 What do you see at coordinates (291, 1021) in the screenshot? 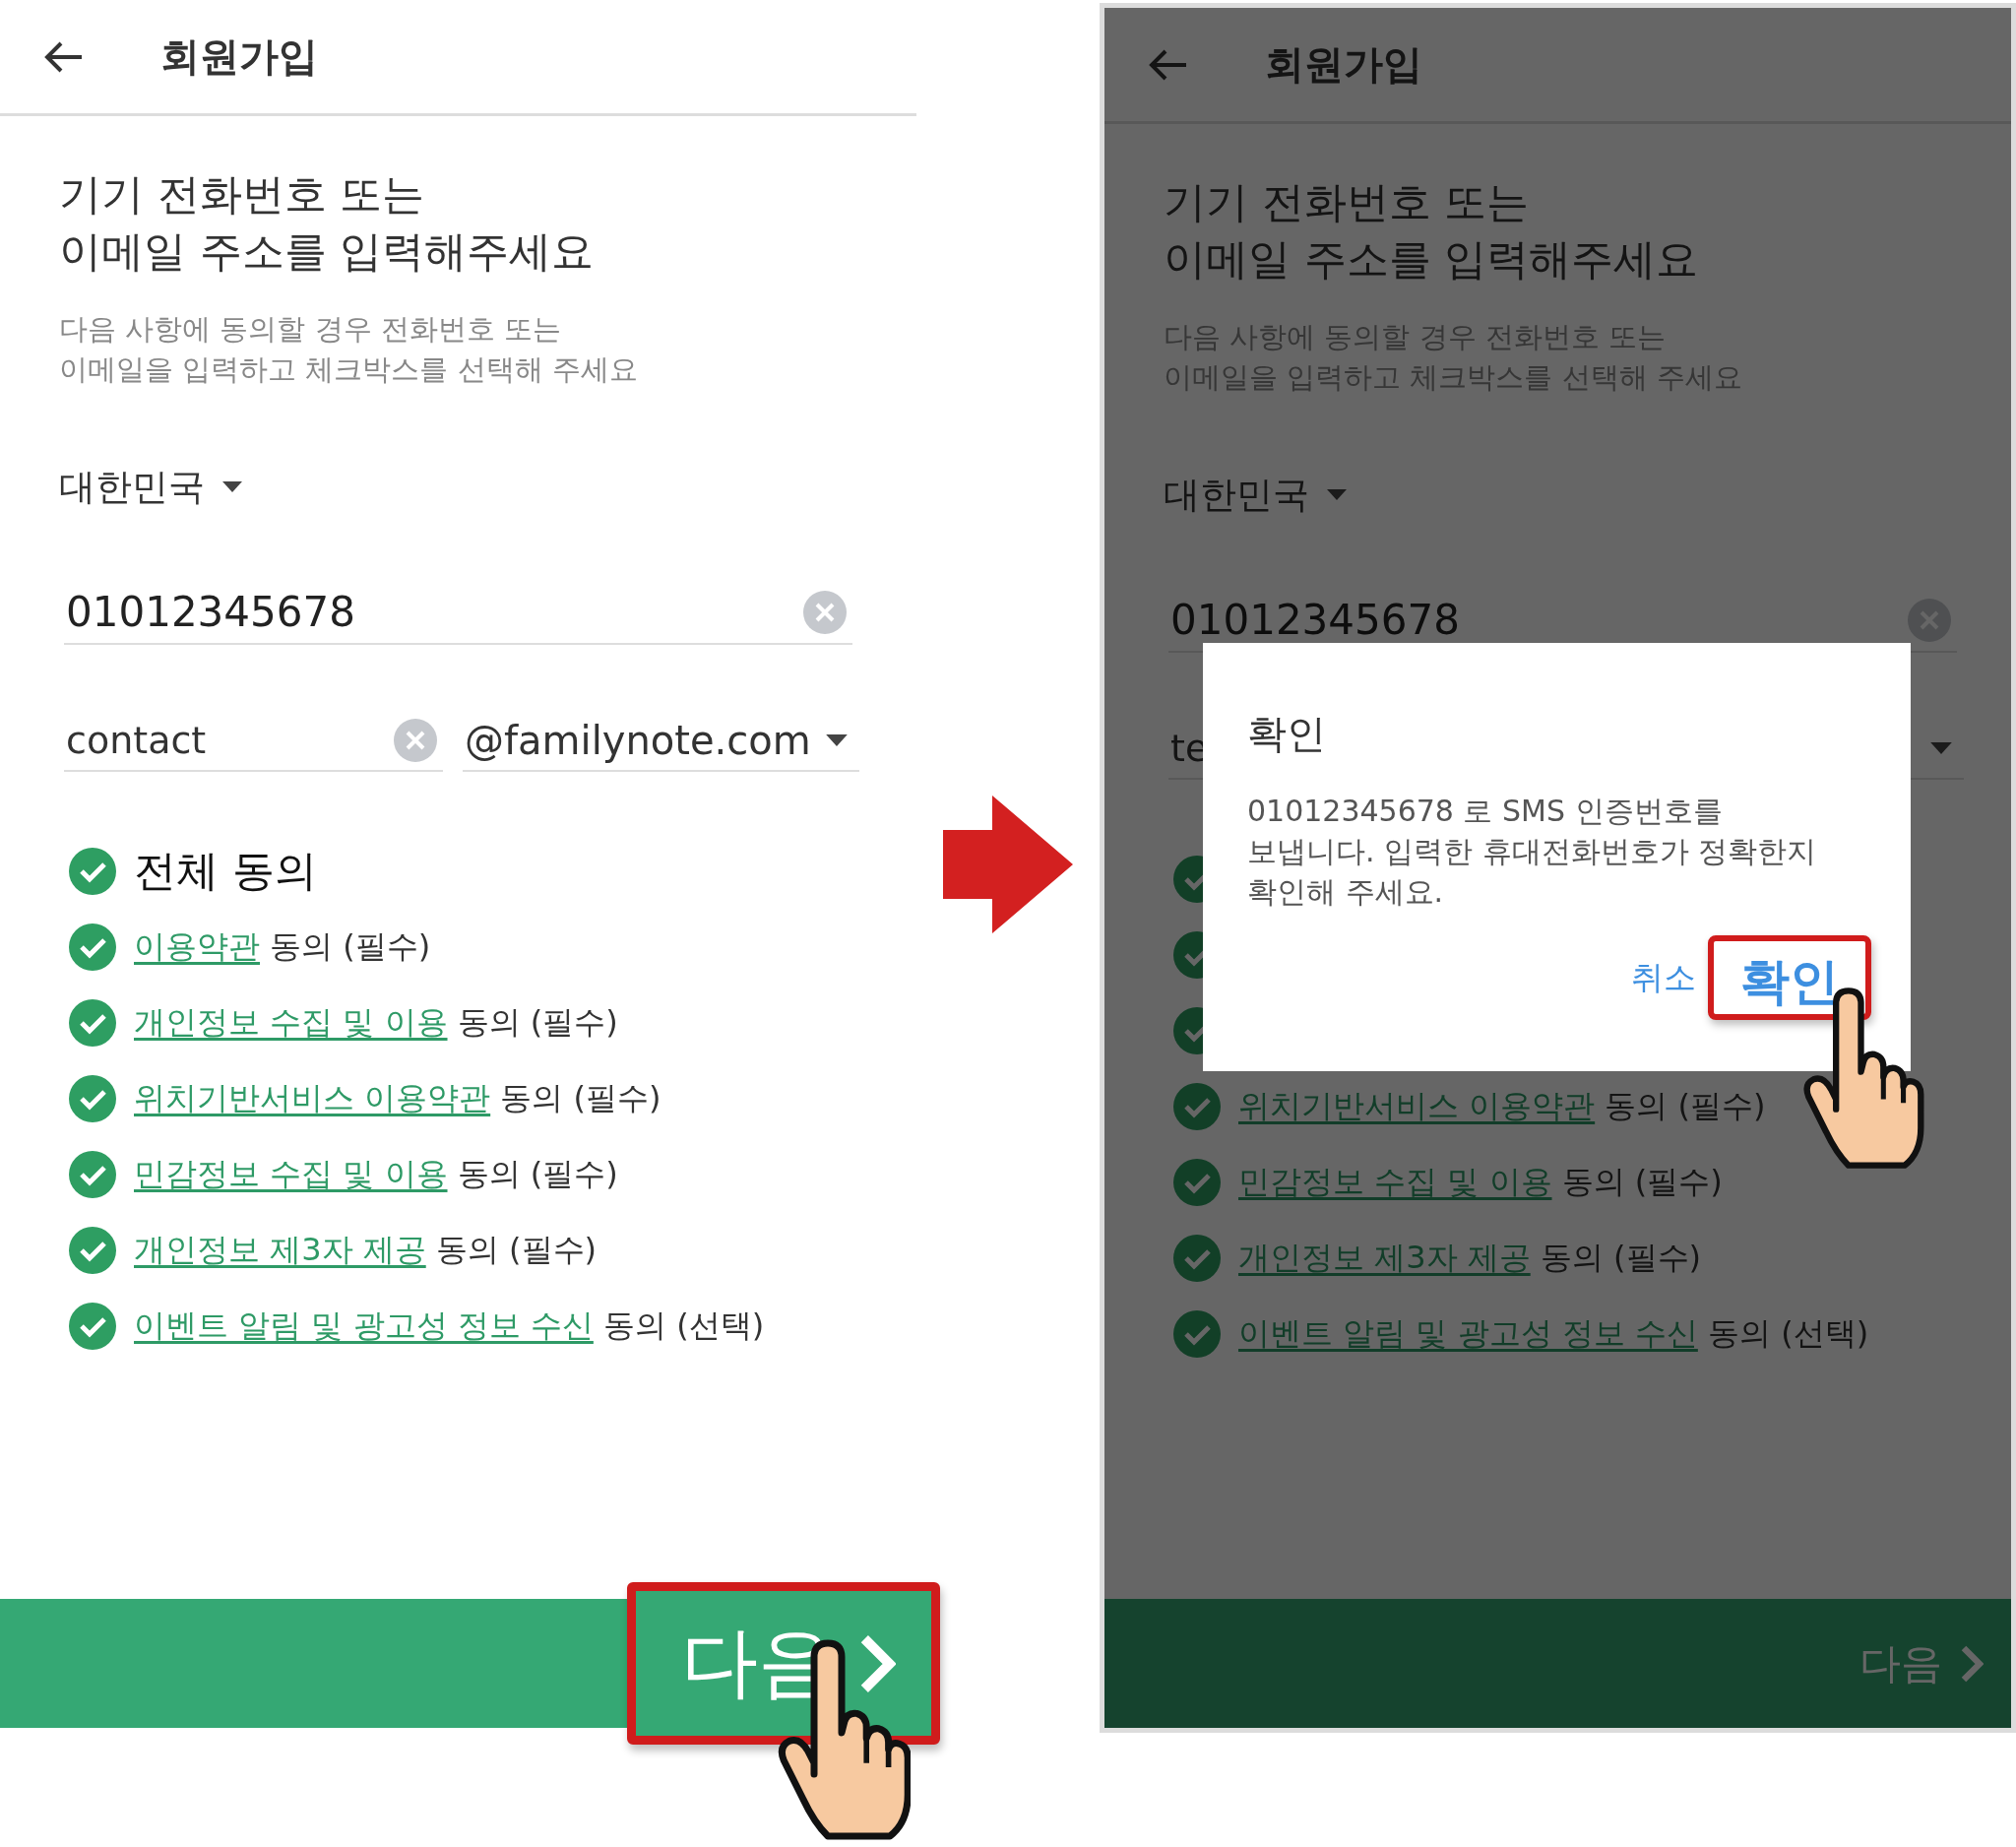
I see `terms-link: 개인정보 수집 및 이용` at bounding box center [291, 1021].